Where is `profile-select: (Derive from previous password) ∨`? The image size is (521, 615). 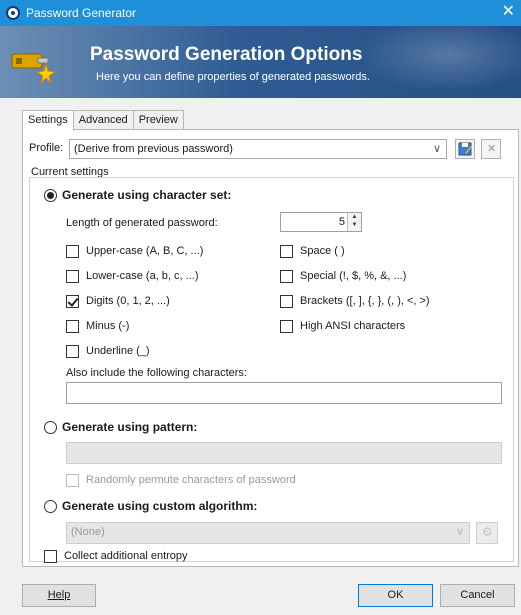
profile-select: (Derive from previous password) ∨ is located at coordinates (258, 149).